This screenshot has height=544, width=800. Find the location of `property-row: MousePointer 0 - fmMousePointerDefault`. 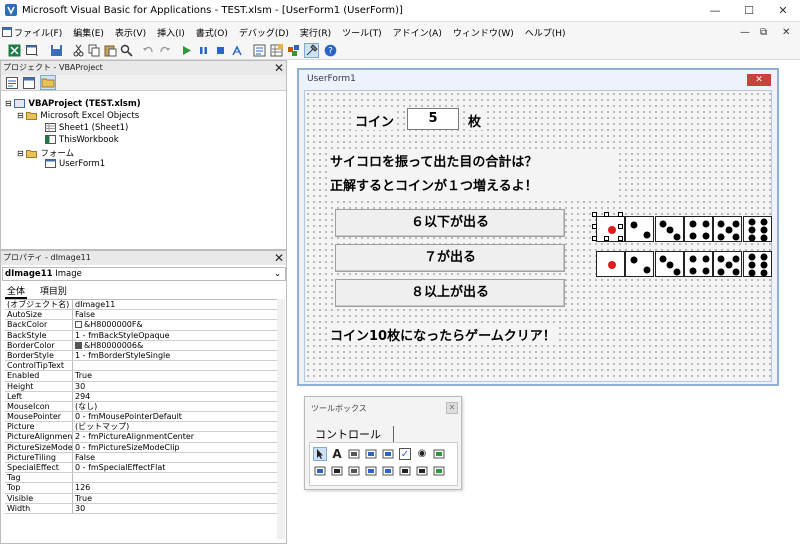

property-row: MousePointer 0 - fmMousePointerDefault is located at coordinates (144, 417).